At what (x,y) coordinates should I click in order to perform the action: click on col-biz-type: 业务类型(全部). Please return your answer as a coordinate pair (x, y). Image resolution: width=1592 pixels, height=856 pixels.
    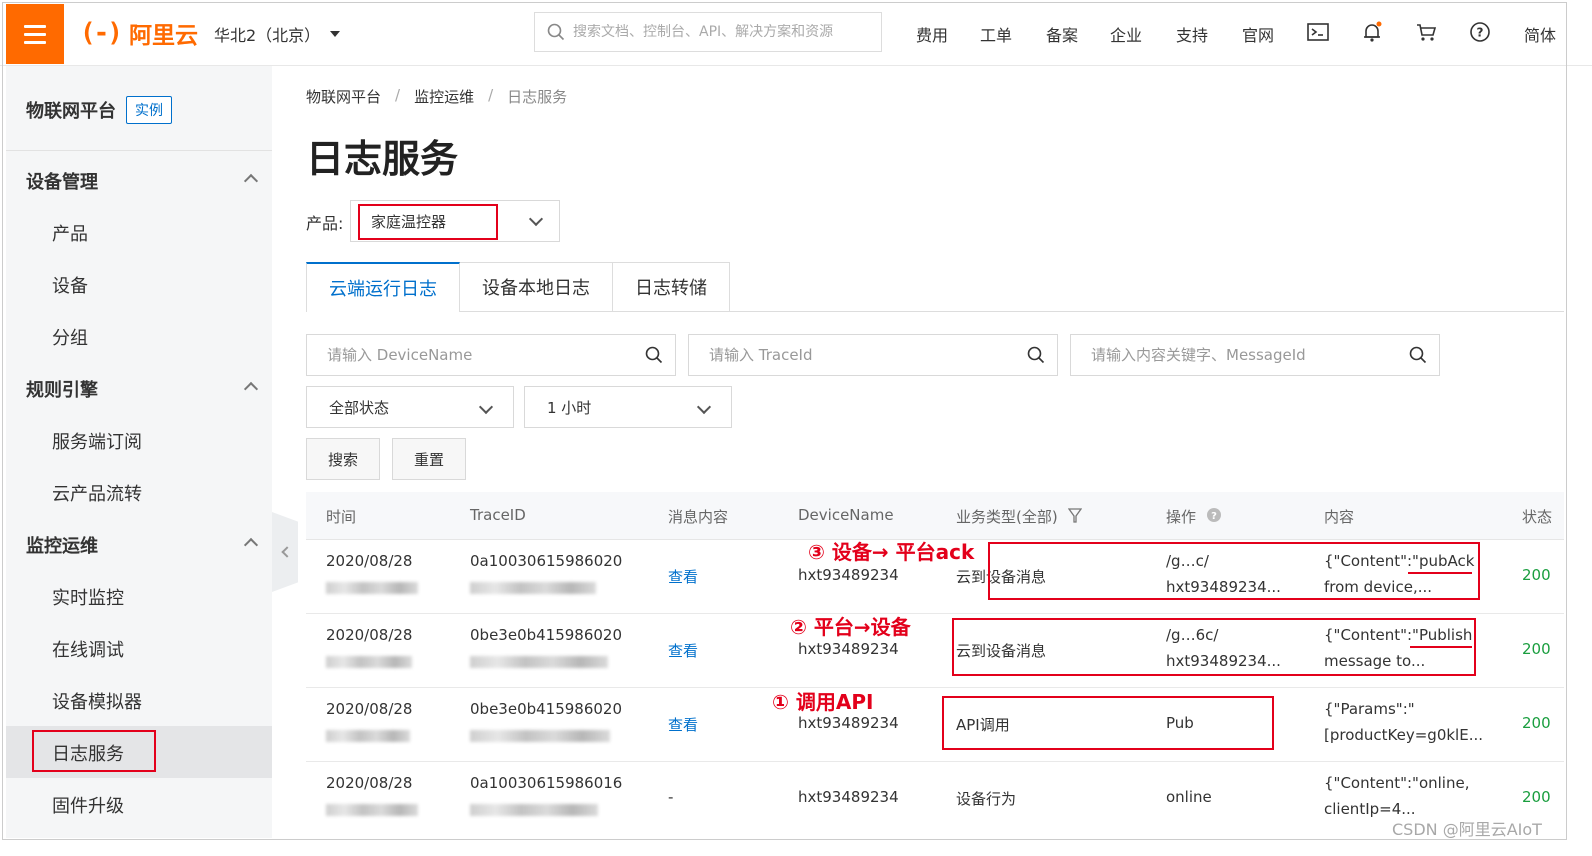
    Looking at the image, I should click on (1007, 516).